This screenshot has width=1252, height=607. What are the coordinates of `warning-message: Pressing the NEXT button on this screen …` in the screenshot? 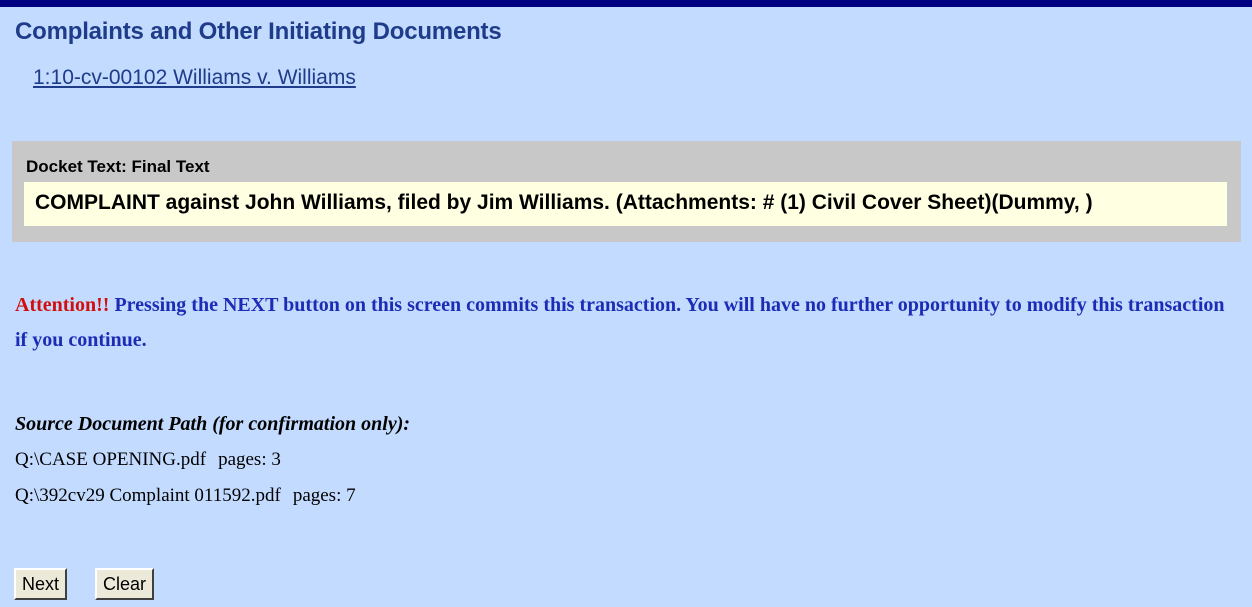 It's located at (620, 322).